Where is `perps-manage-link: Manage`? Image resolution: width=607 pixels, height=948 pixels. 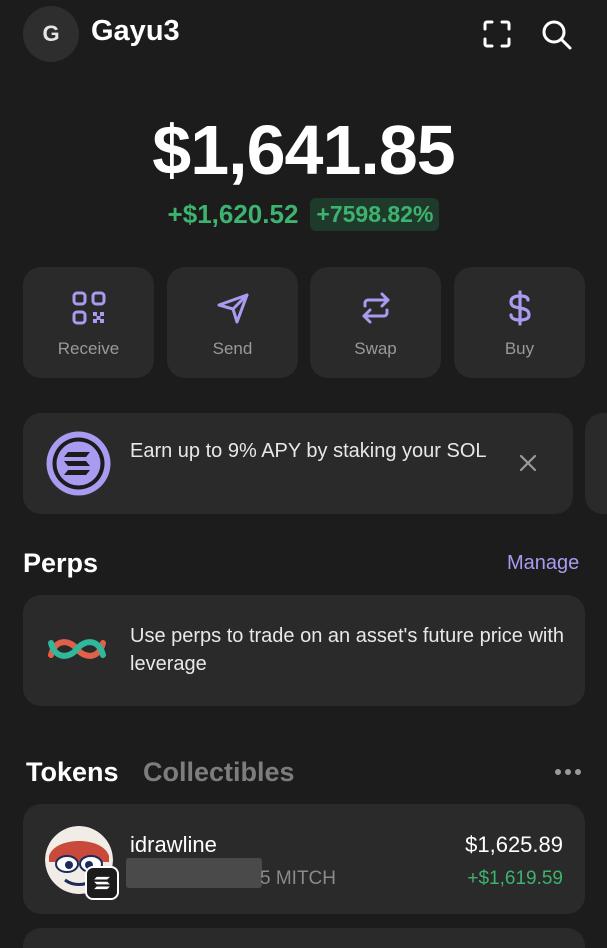
perps-manage-link: Manage is located at coordinates (543, 563).